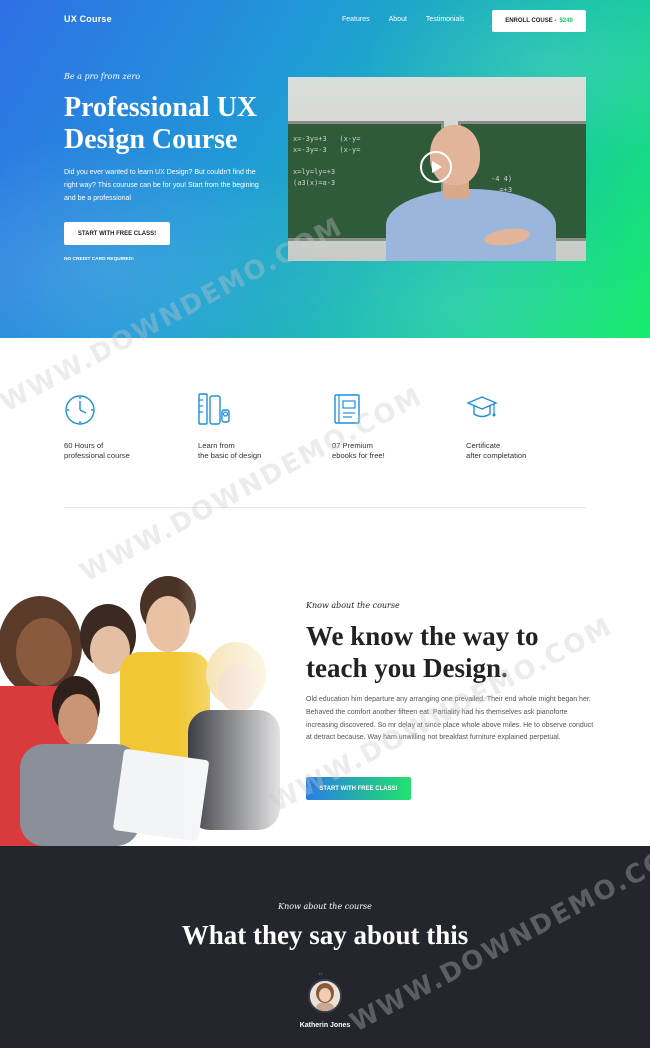 This screenshot has height=1048, width=650. Describe the element at coordinates (496, 450) in the screenshot. I see `feature-text: Certificate after completation` at that location.